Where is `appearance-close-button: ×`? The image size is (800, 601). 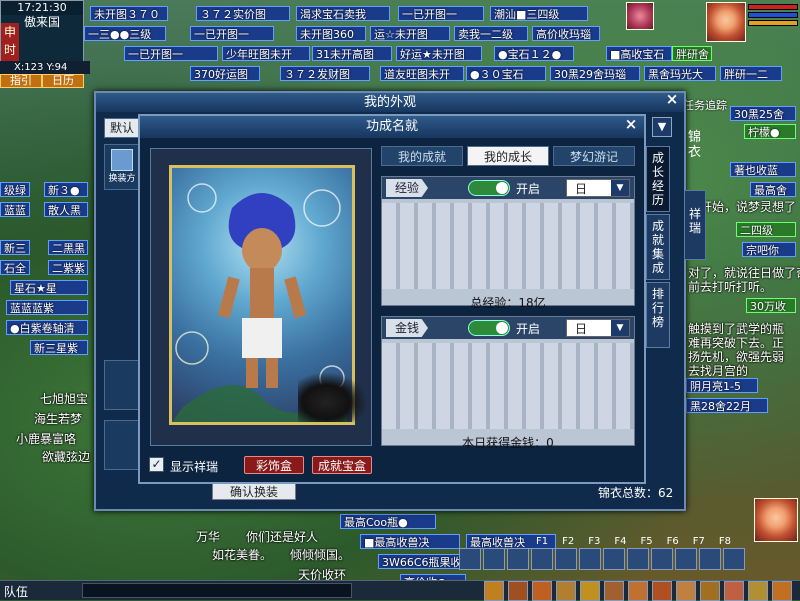
appearance-close-button: × is located at coordinates (672, 100).